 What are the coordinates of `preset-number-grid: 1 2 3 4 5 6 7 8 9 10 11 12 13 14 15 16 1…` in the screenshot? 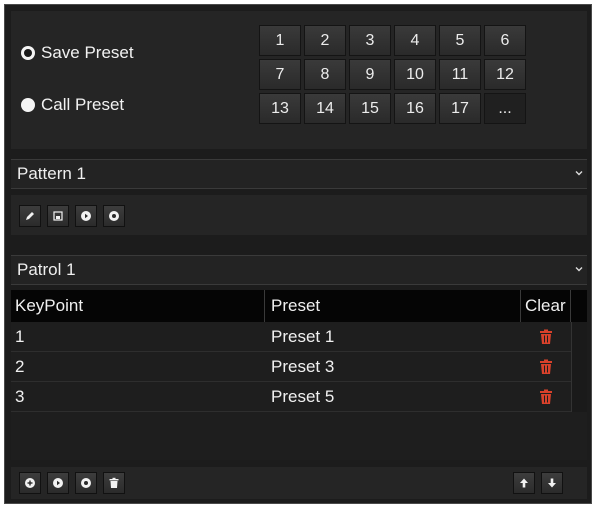 It's located at (392, 74).